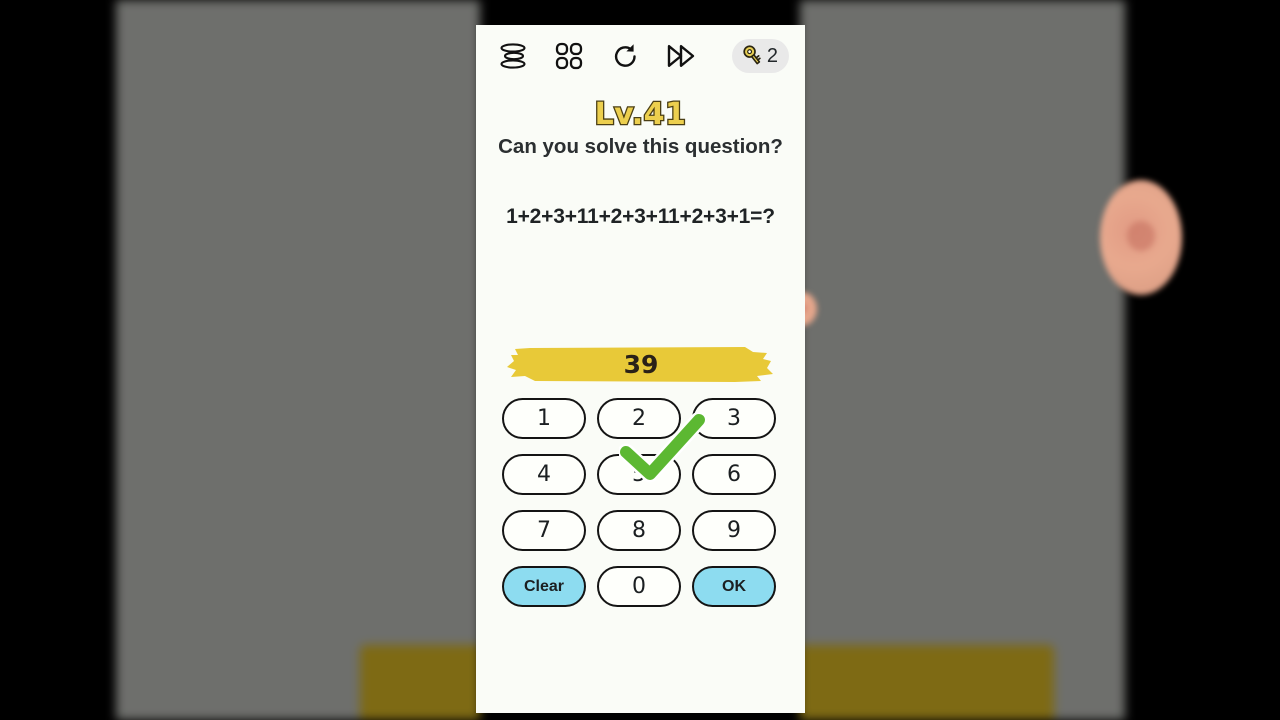 This screenshot has width=1280, height=720. What do you see at coordinates (640, 216) in the screenshot?
I see `equation-text: 1+2+3+11+2+3+11+2+3+1=?` at bounding box center [640, 216].